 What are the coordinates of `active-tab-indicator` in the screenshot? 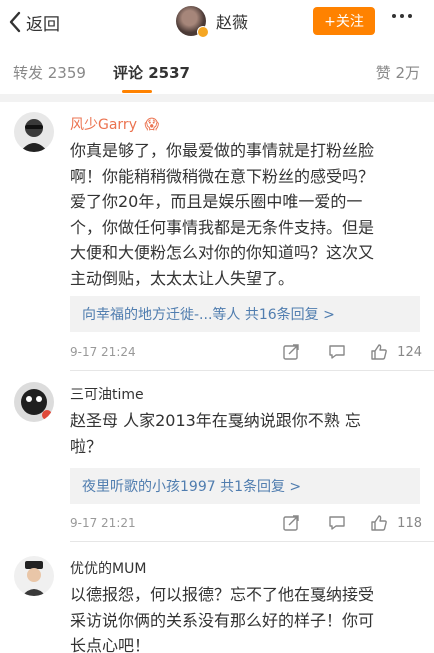 It's located at (137, 91).